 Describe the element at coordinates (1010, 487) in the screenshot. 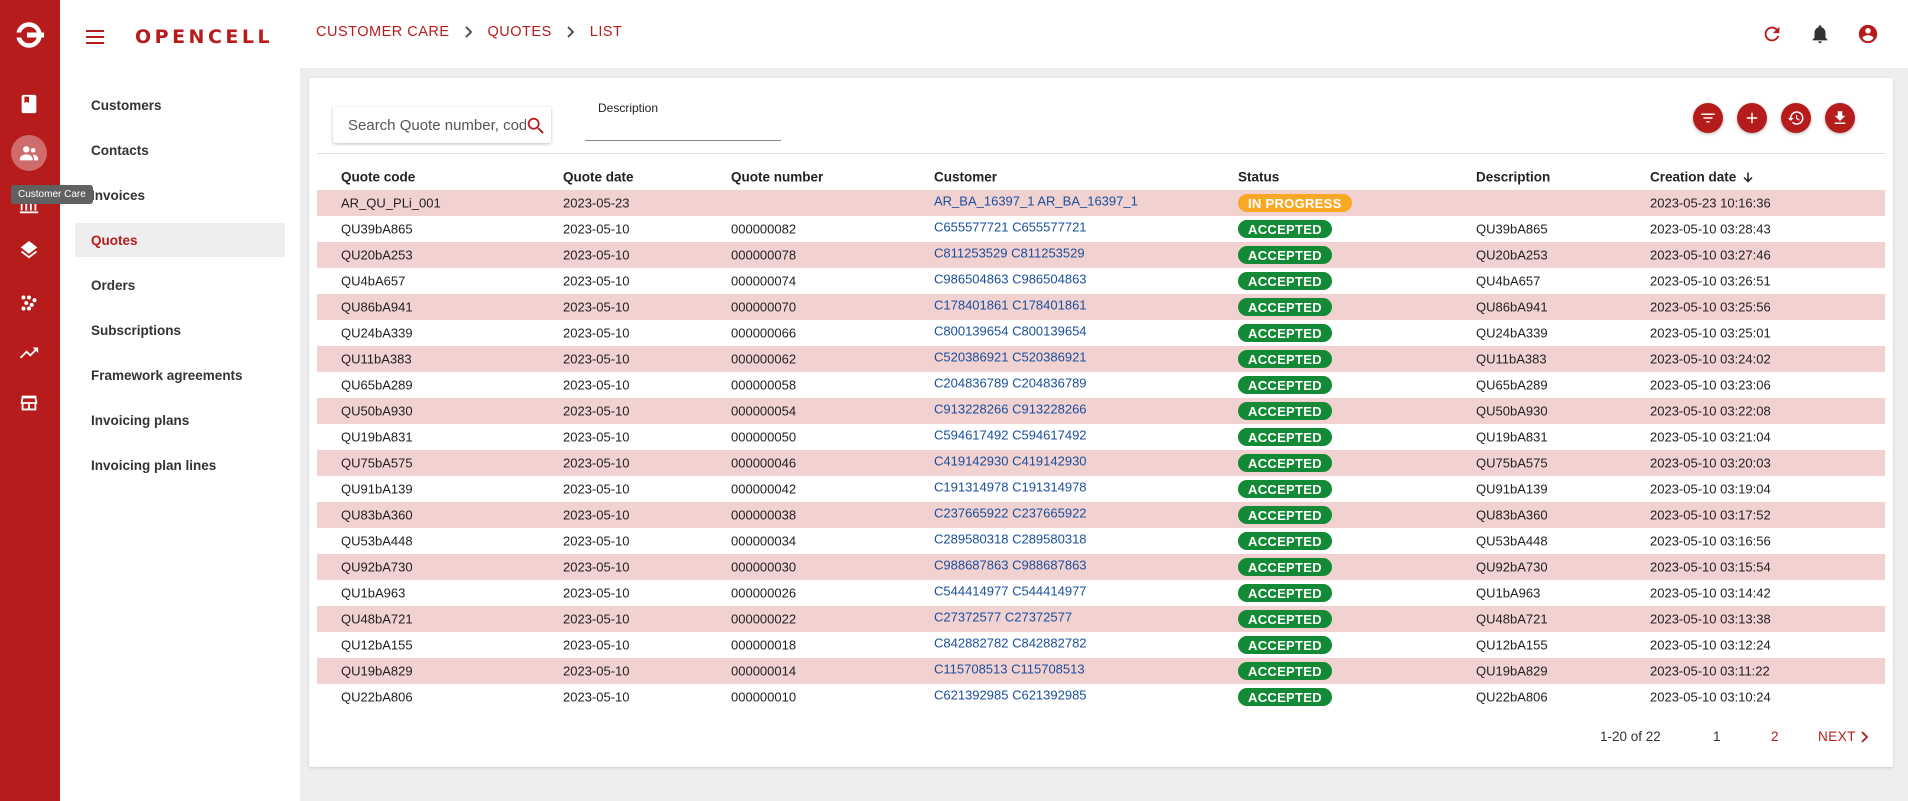

I see `cell-customer-link: C191314978 C191314978` at that location.